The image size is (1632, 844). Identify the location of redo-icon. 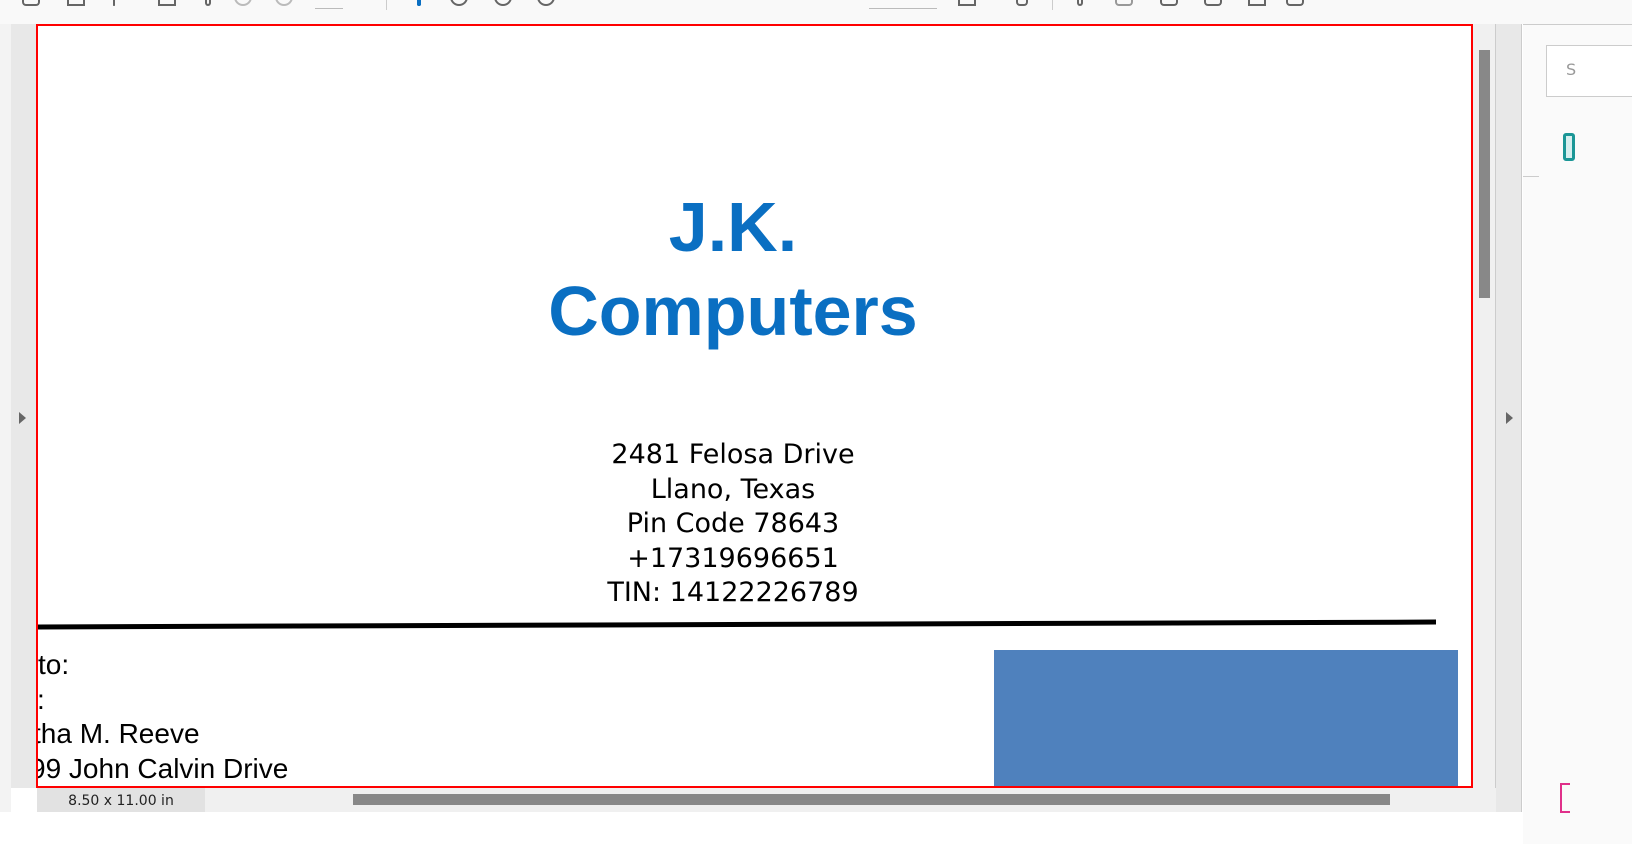
(546, 3).